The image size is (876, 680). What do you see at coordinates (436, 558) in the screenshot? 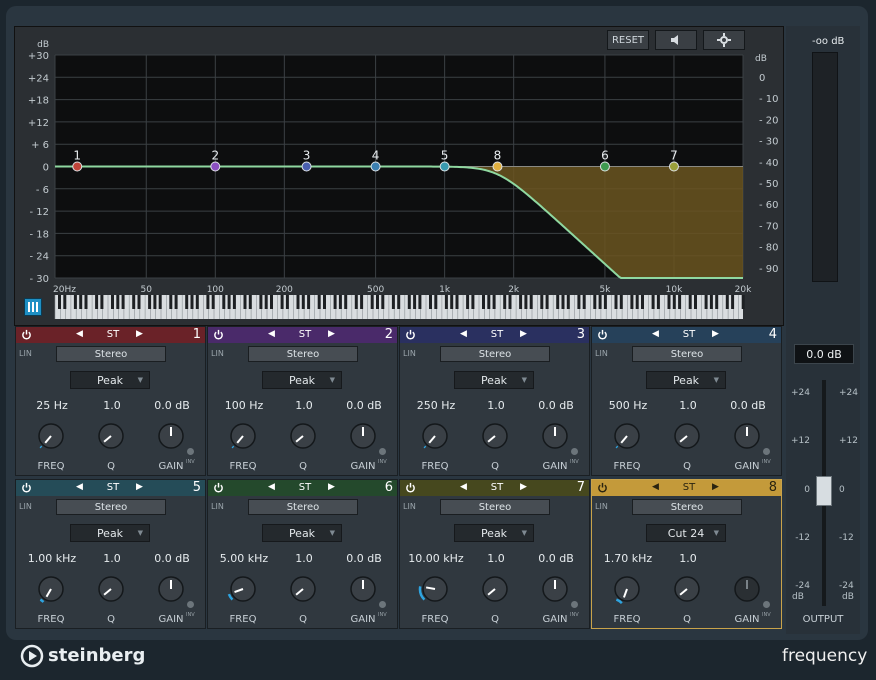
I see `freq-value: 10.00 kHz` at bounding box center [436, 558].